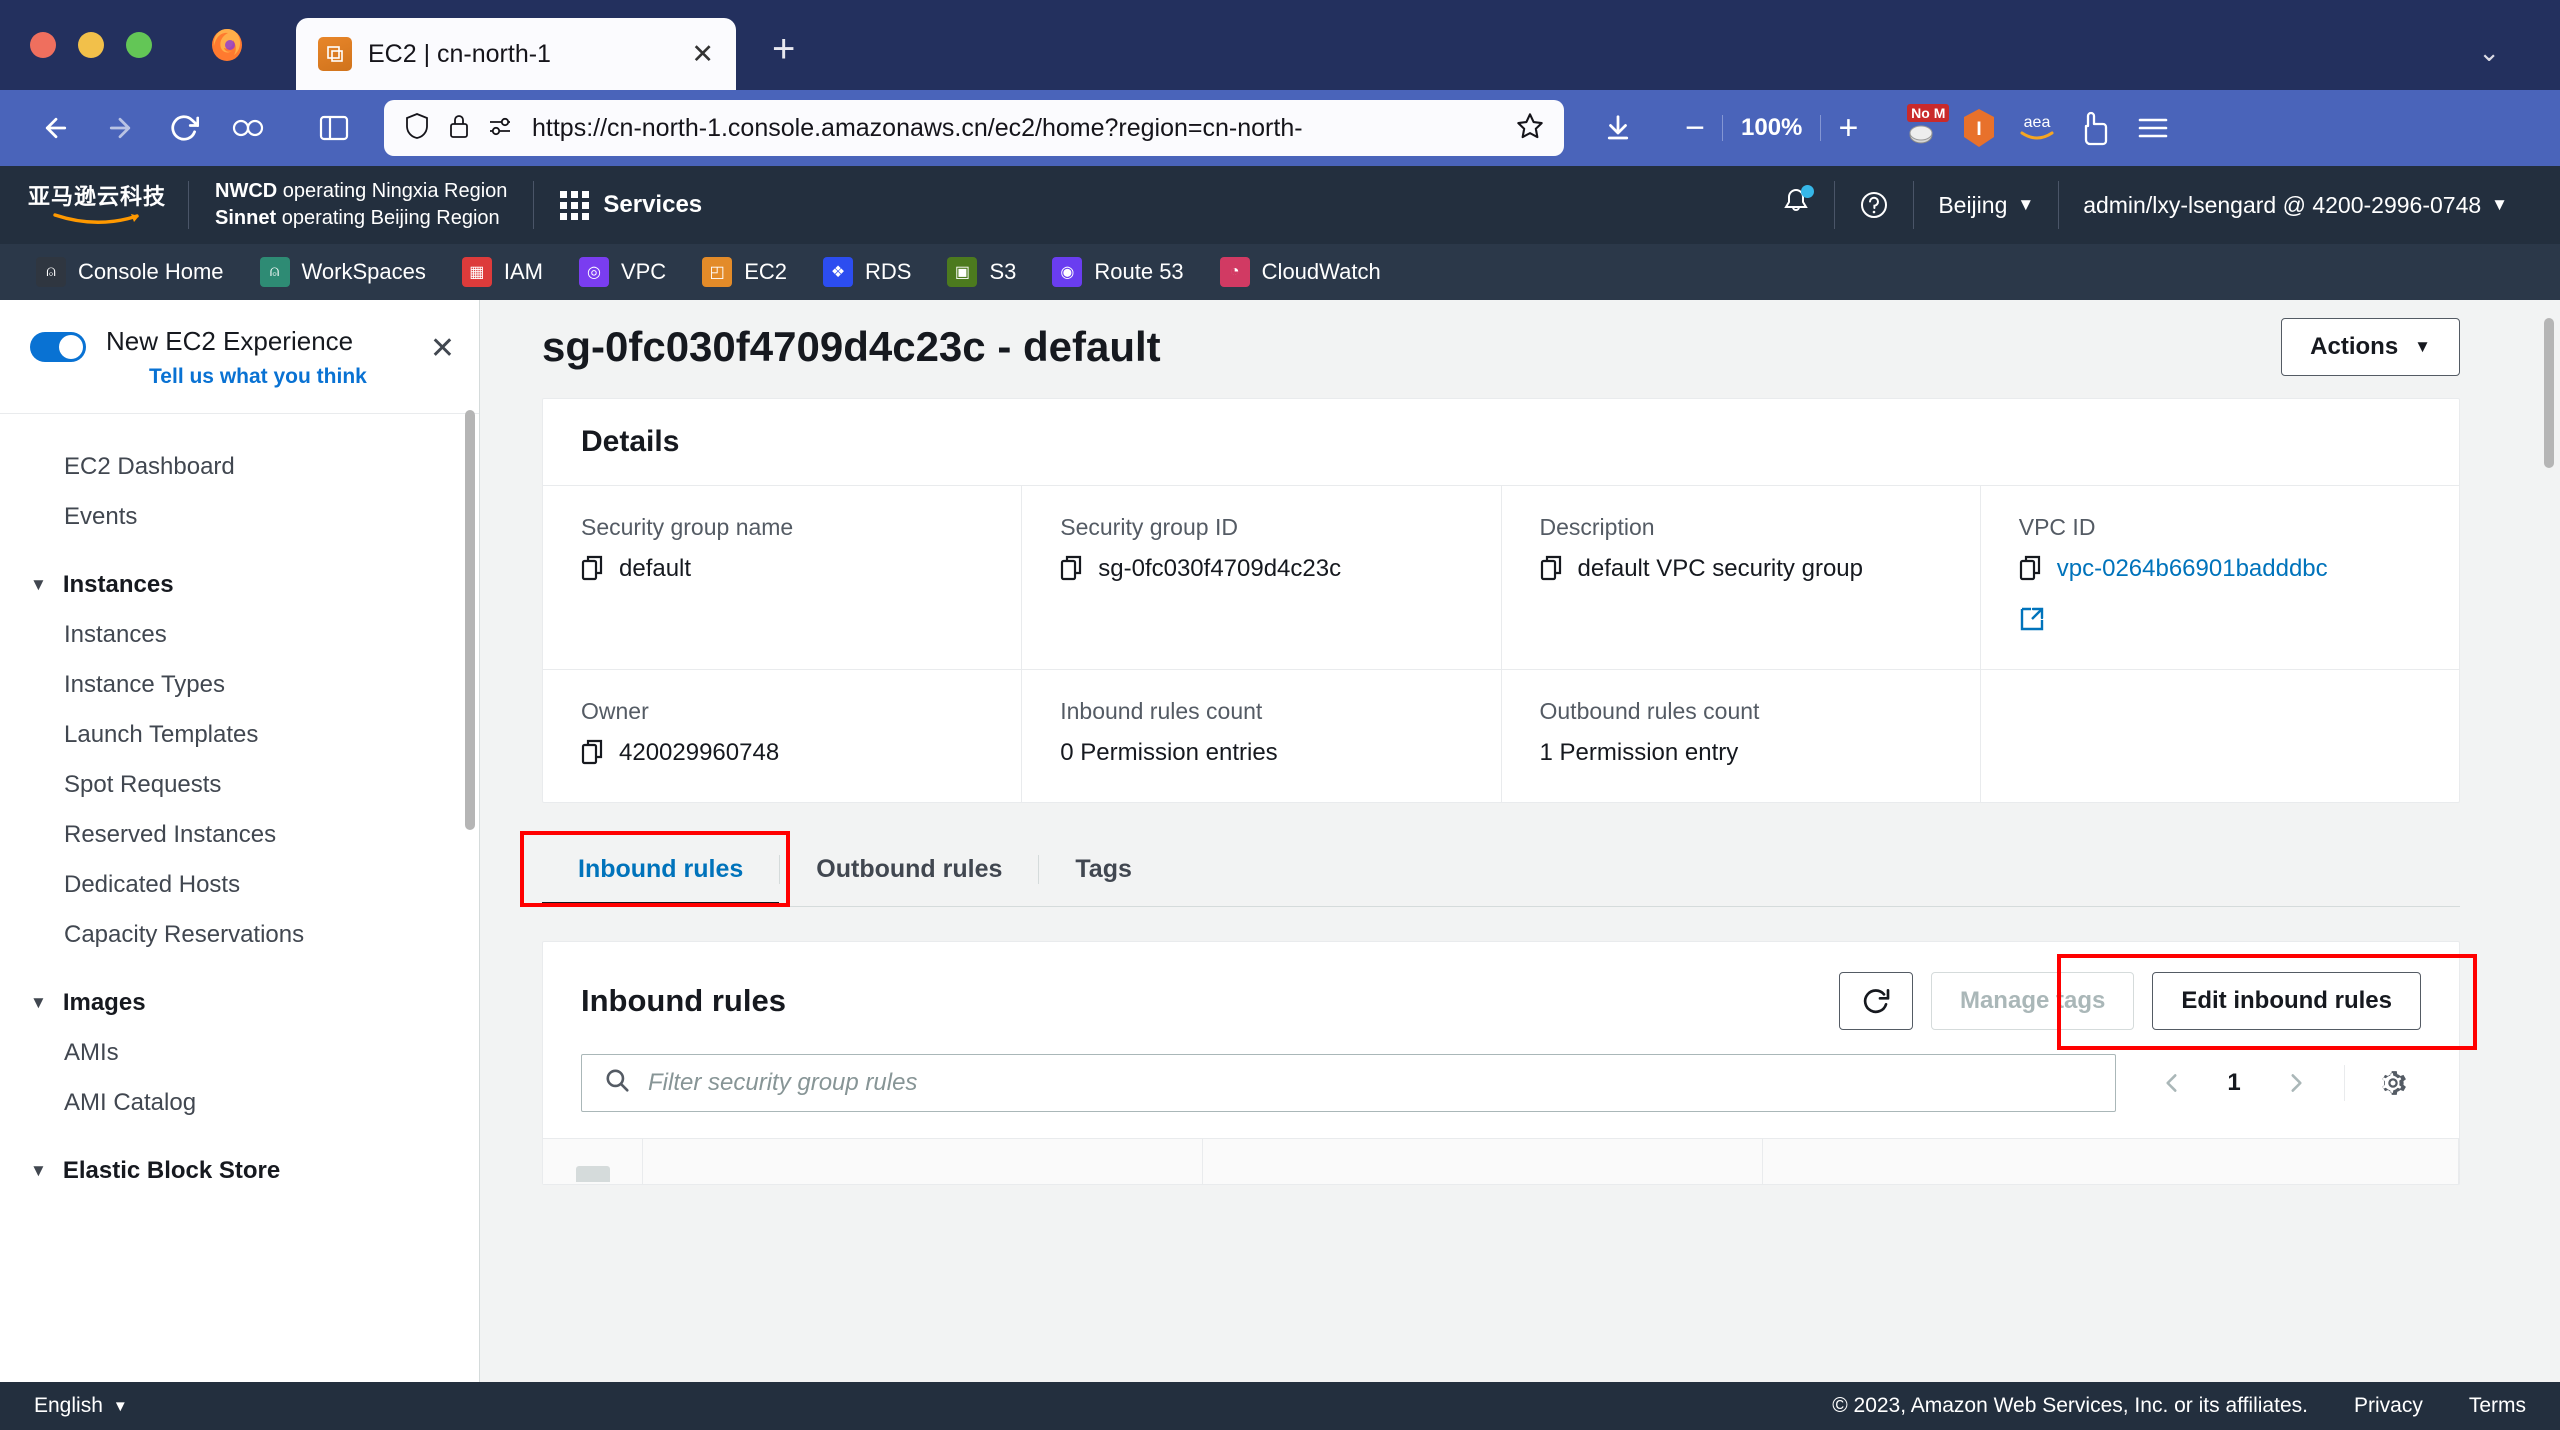 This screenshot has width=2560, height=1430. What do you see at coordinates (1618, 128) in the screenshot?
I see `downloads-button` at bounding box center [1618, 128].